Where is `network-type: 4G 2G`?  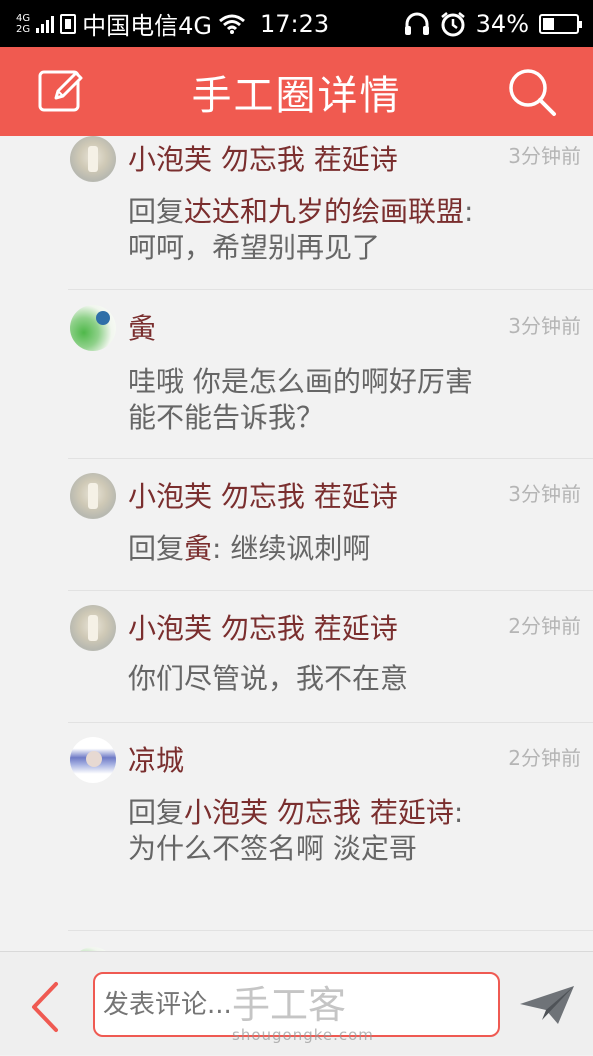
network-type: 4G 2G is located at coordinates (23, 24).